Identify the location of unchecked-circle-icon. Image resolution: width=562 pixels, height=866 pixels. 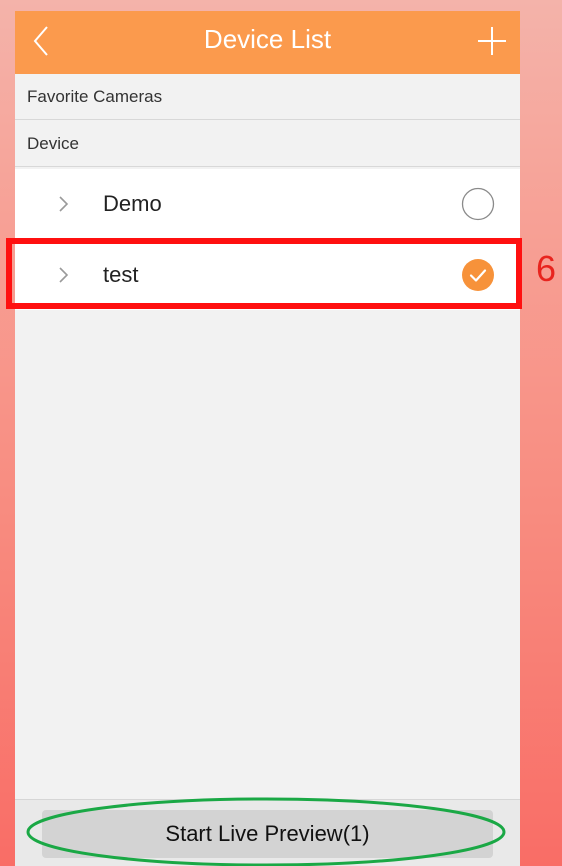
(478, 204).